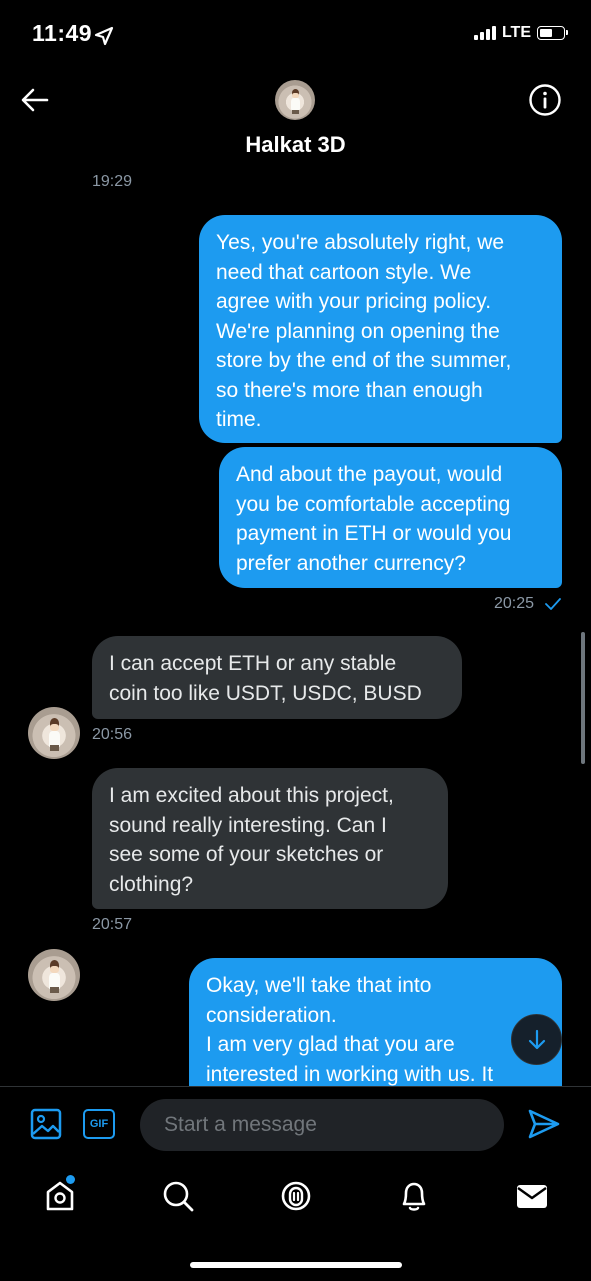  What do you see at coordinates (373, 504) in the screenshot?
I see `message-text: you be comfortable accepting` at bounding box center [373, 504].